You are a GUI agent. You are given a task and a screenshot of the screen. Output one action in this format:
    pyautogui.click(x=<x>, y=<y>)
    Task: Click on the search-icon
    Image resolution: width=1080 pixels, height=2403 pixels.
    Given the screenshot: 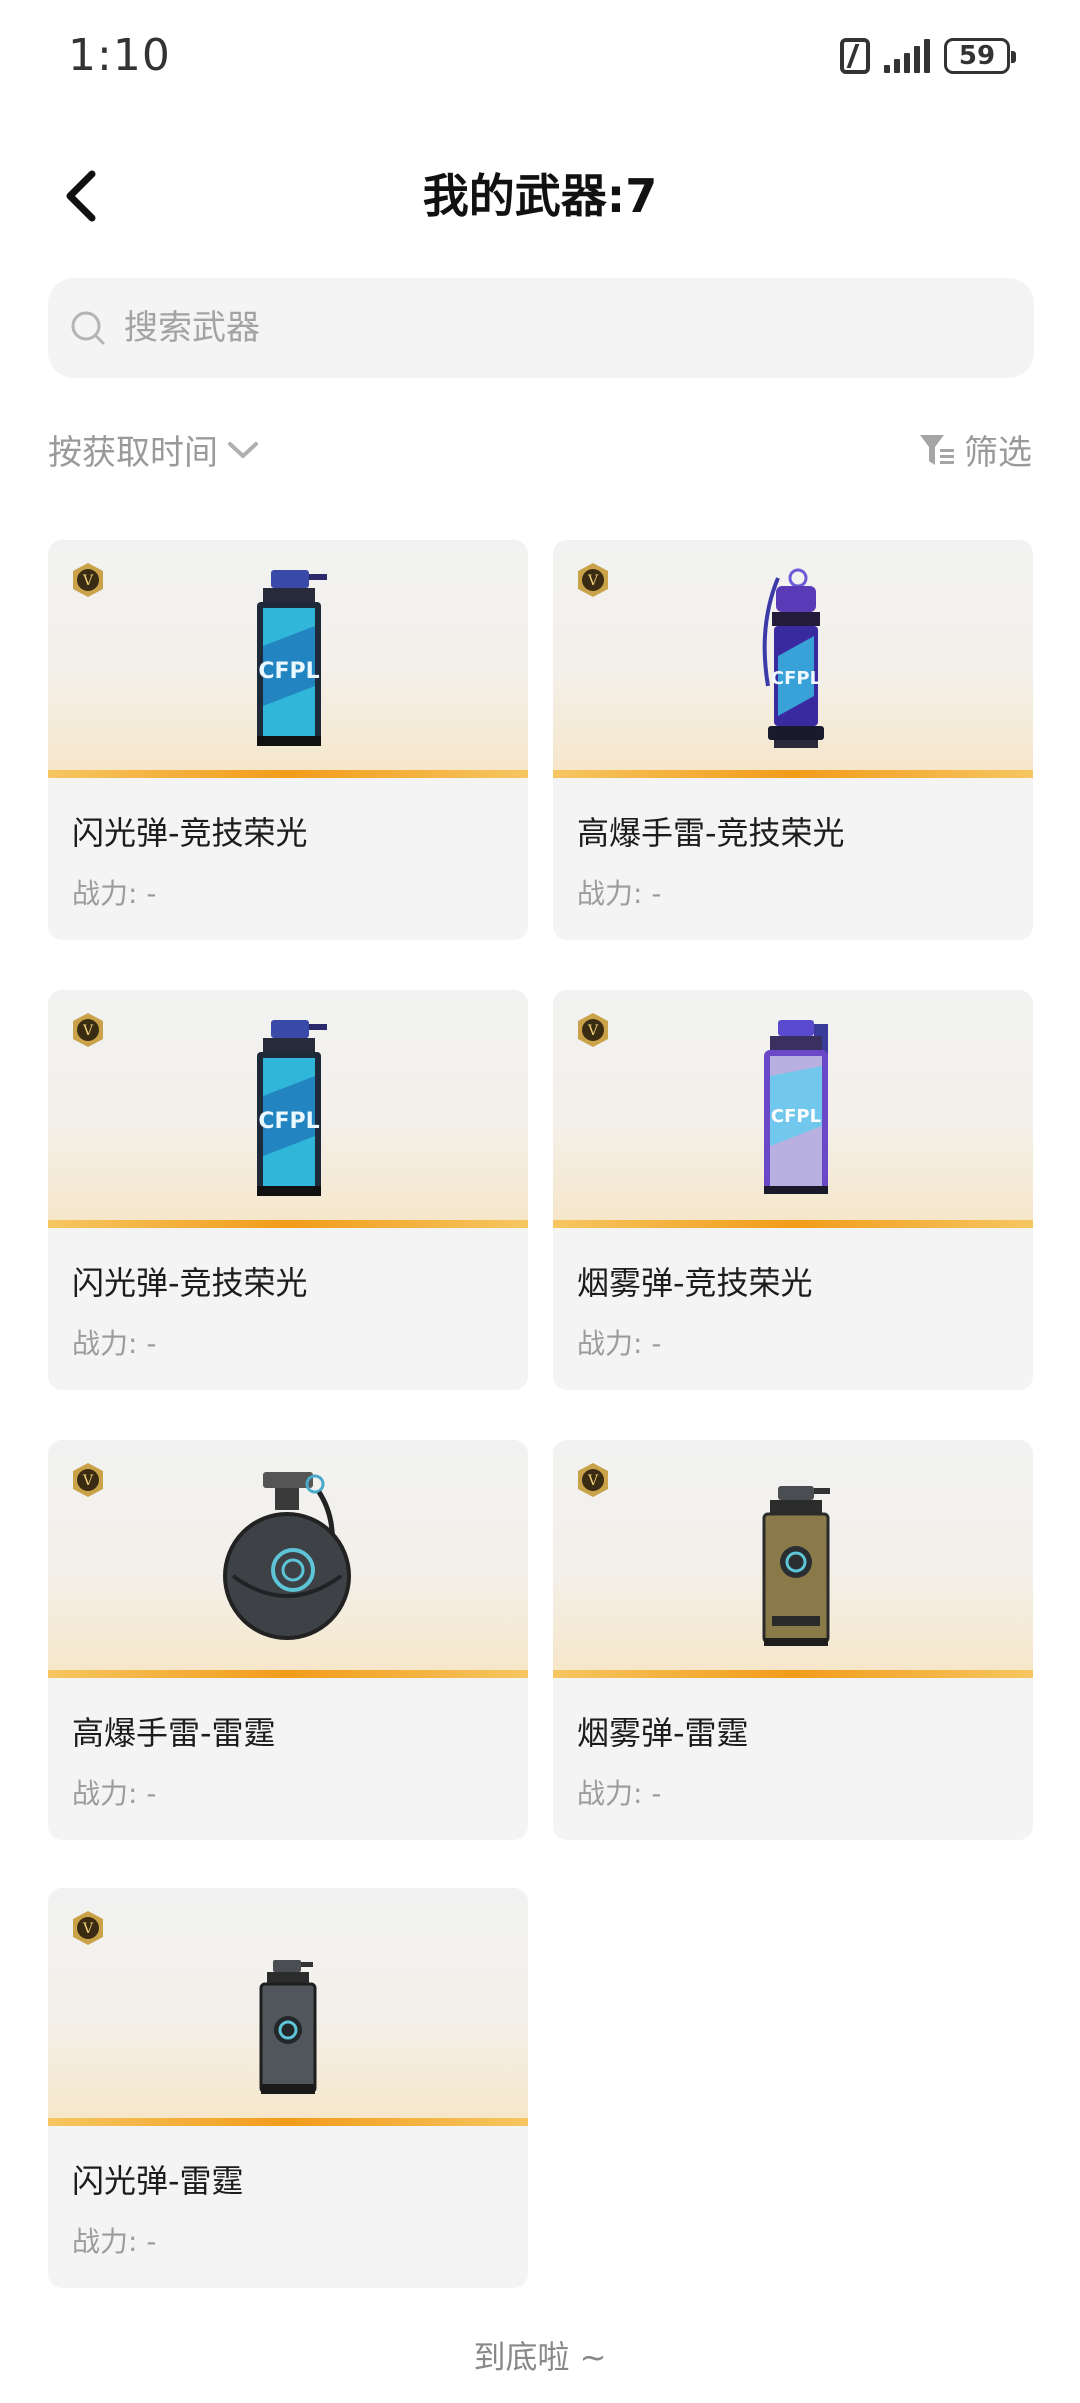 What is the action you would take?
    pyautogui.click(x=88, y=328)
    